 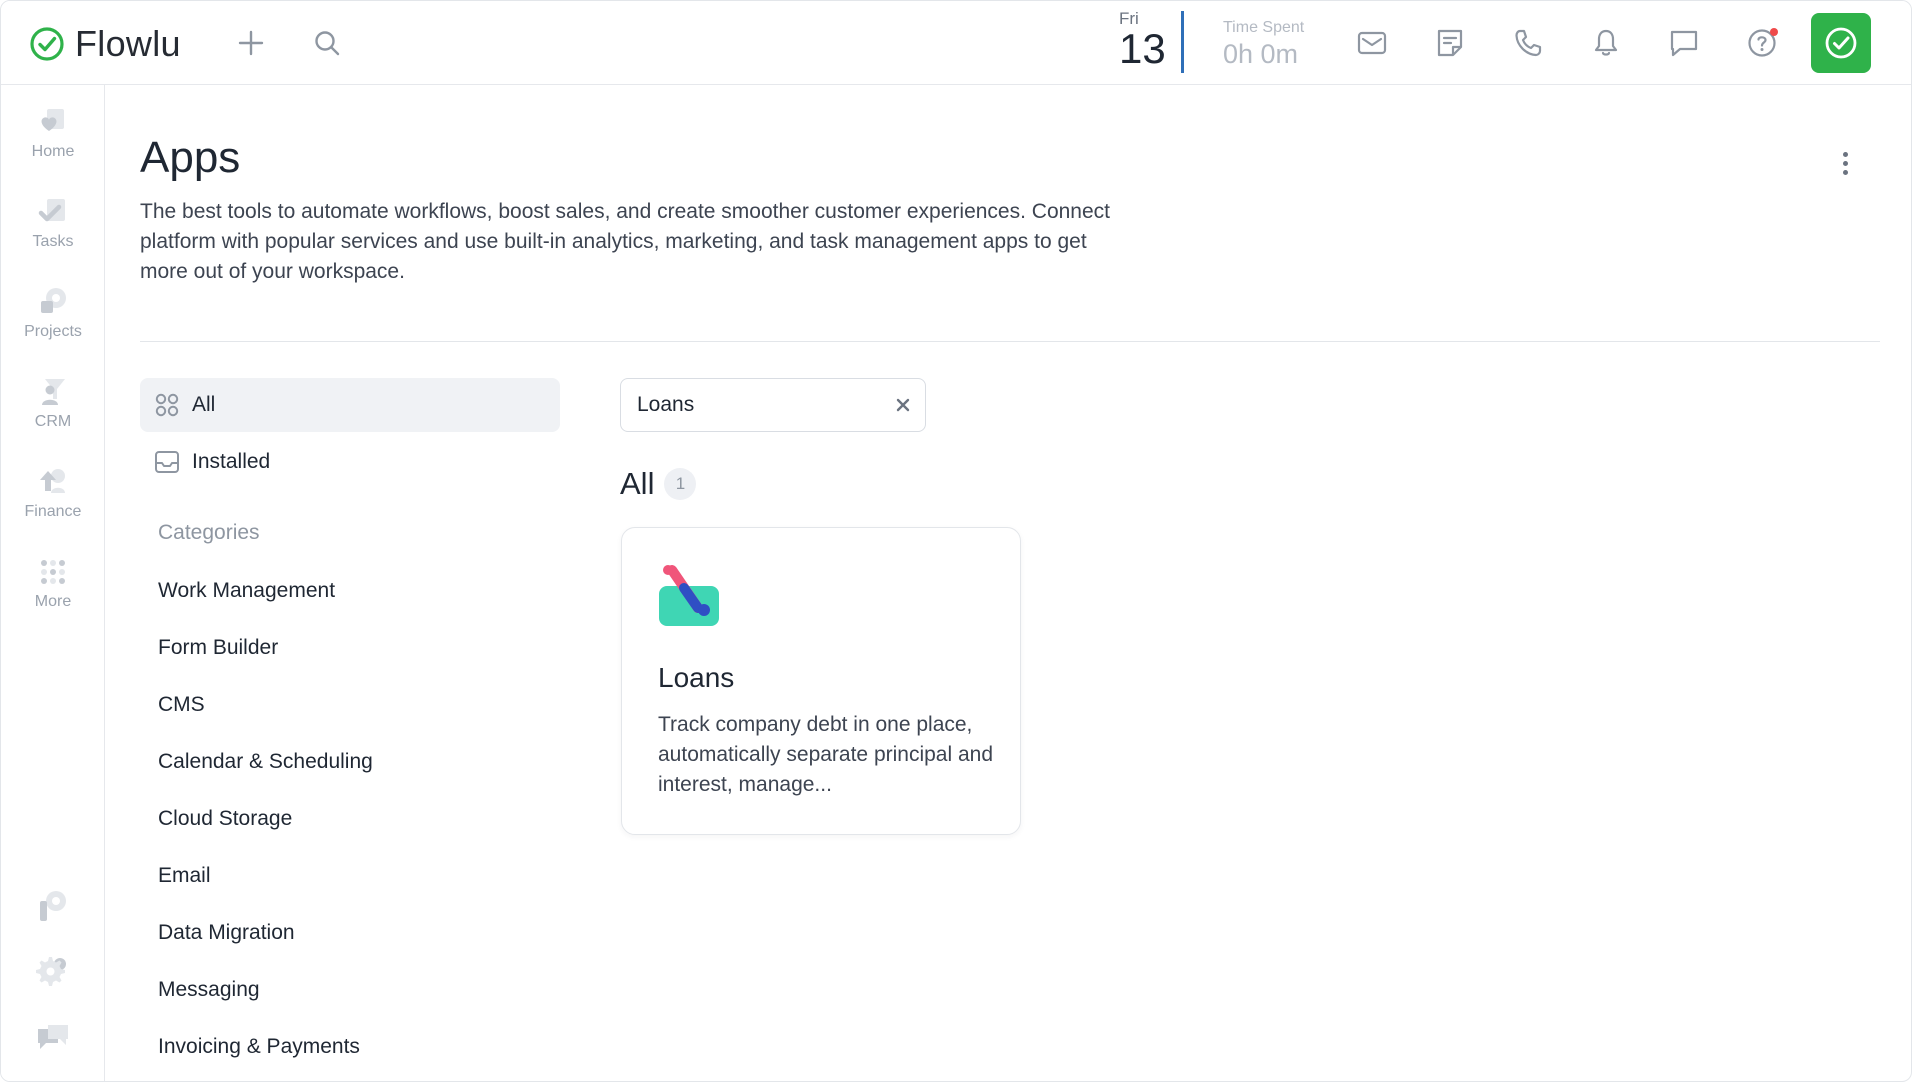 I want to click on category-item: CMS, so click(x=181, y=705).